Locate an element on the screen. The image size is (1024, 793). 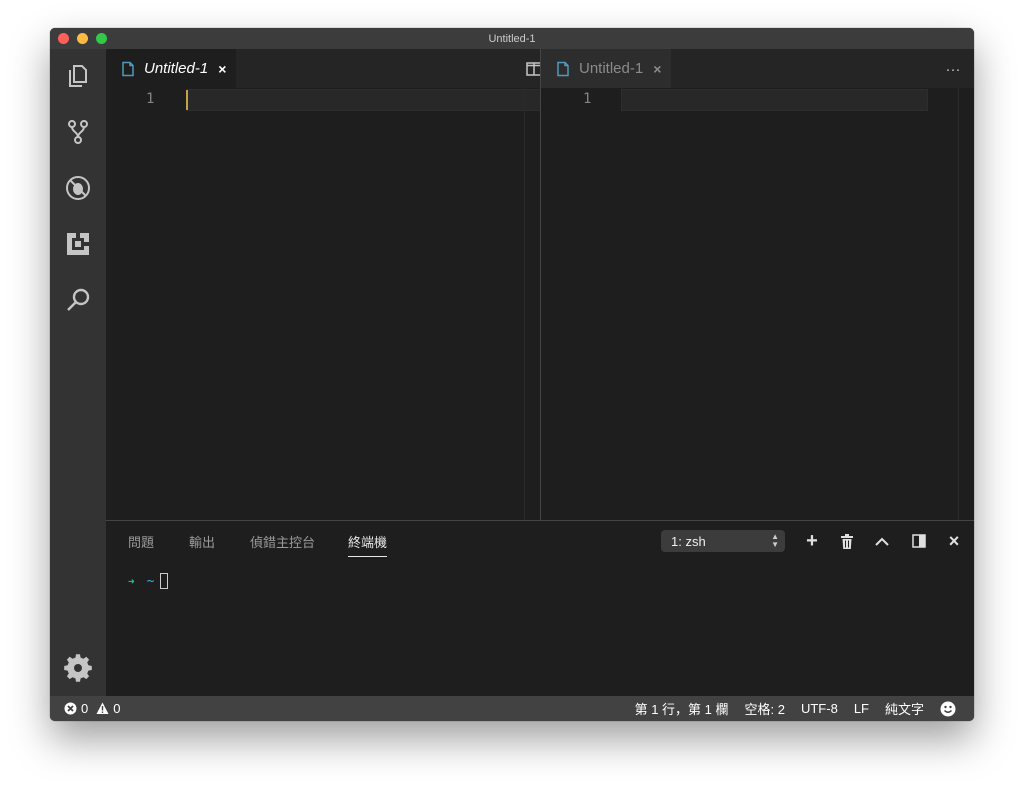
explorer-icon is located at coordinates (78, 76).